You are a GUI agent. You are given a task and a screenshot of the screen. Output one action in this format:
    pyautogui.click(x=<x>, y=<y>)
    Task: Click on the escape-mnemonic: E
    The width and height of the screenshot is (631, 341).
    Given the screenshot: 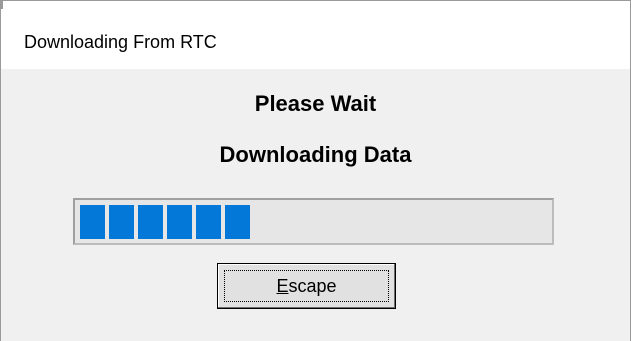 What is the action you would take?
    pyautogui.click(x=282, y=286)
    